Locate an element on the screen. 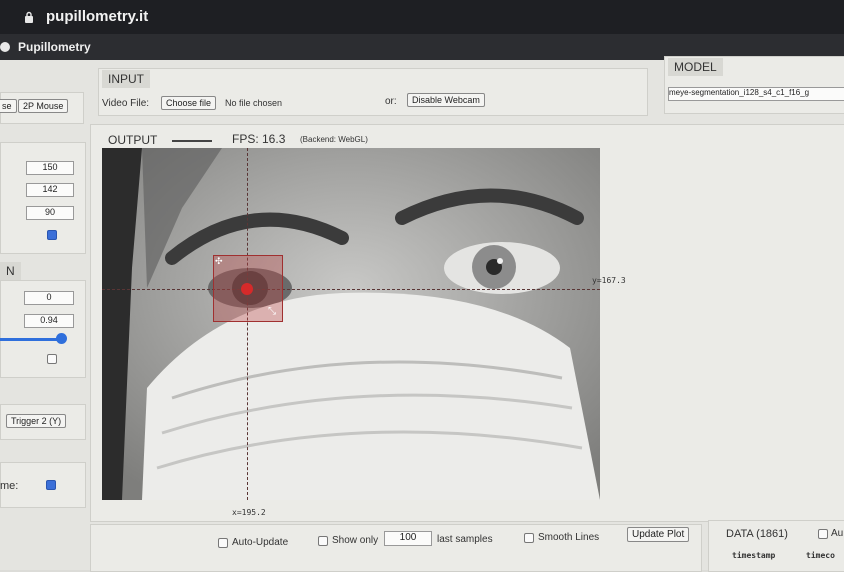 Image resolution: width=844 pixels, height=572 pixels. app-logo-icon is located at coordinates (5, 47).